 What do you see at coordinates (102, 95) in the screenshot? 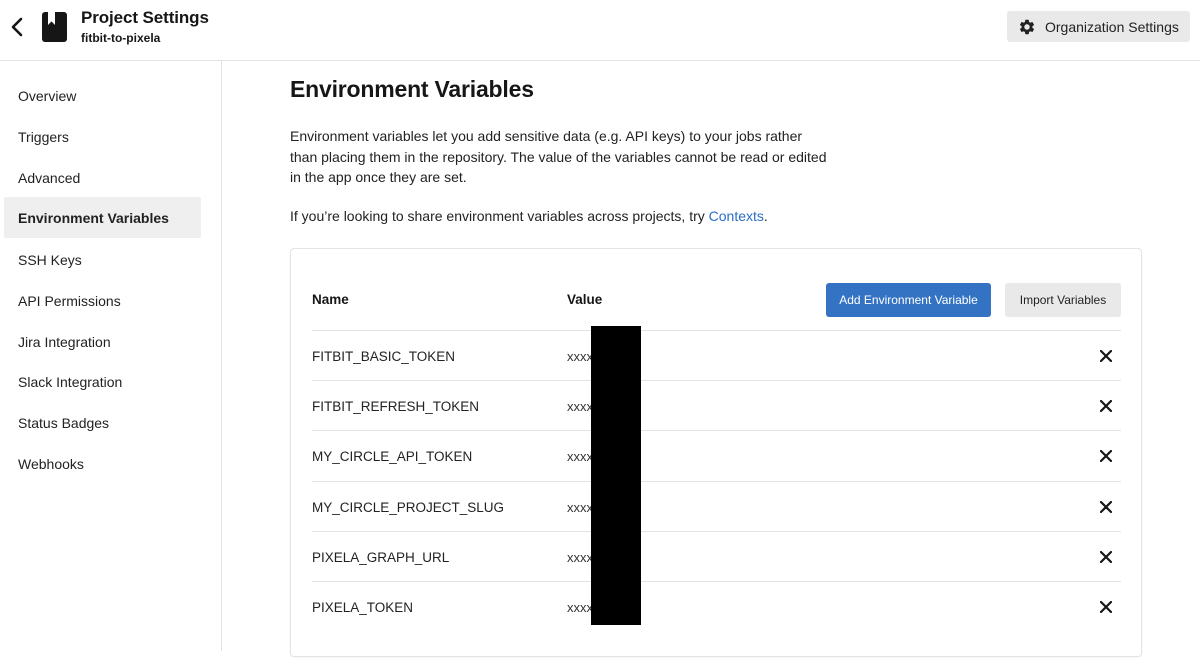
I see `sidebar-item-overview: Overview` at bounding box center [102, 95].